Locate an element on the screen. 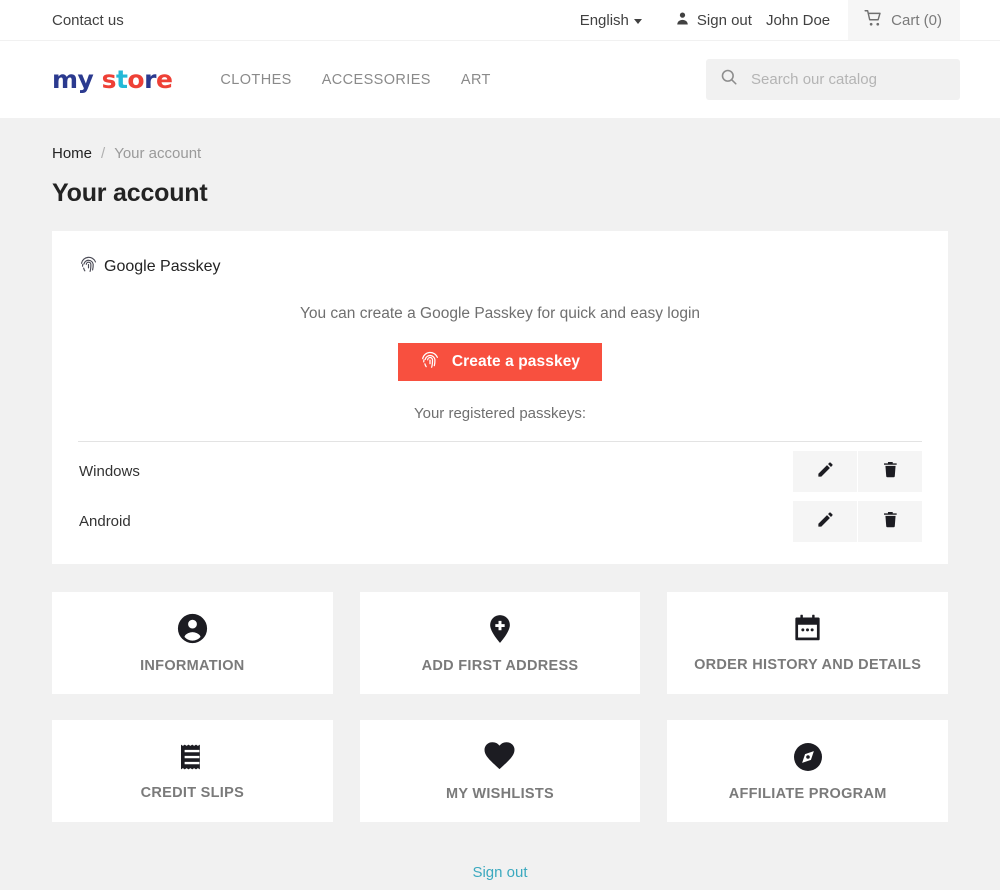  account-link-label: INFORMATION is located at coordinates (192, 666).